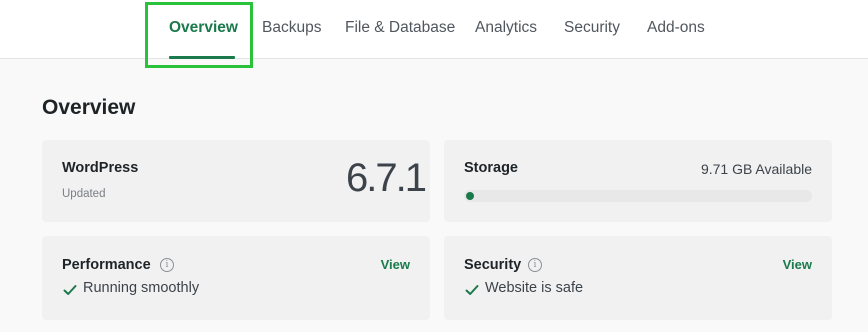 The width and height of the screenshot is (868, 332). I want to click on security-card: Security i View Website is safe, so click(638, 278).